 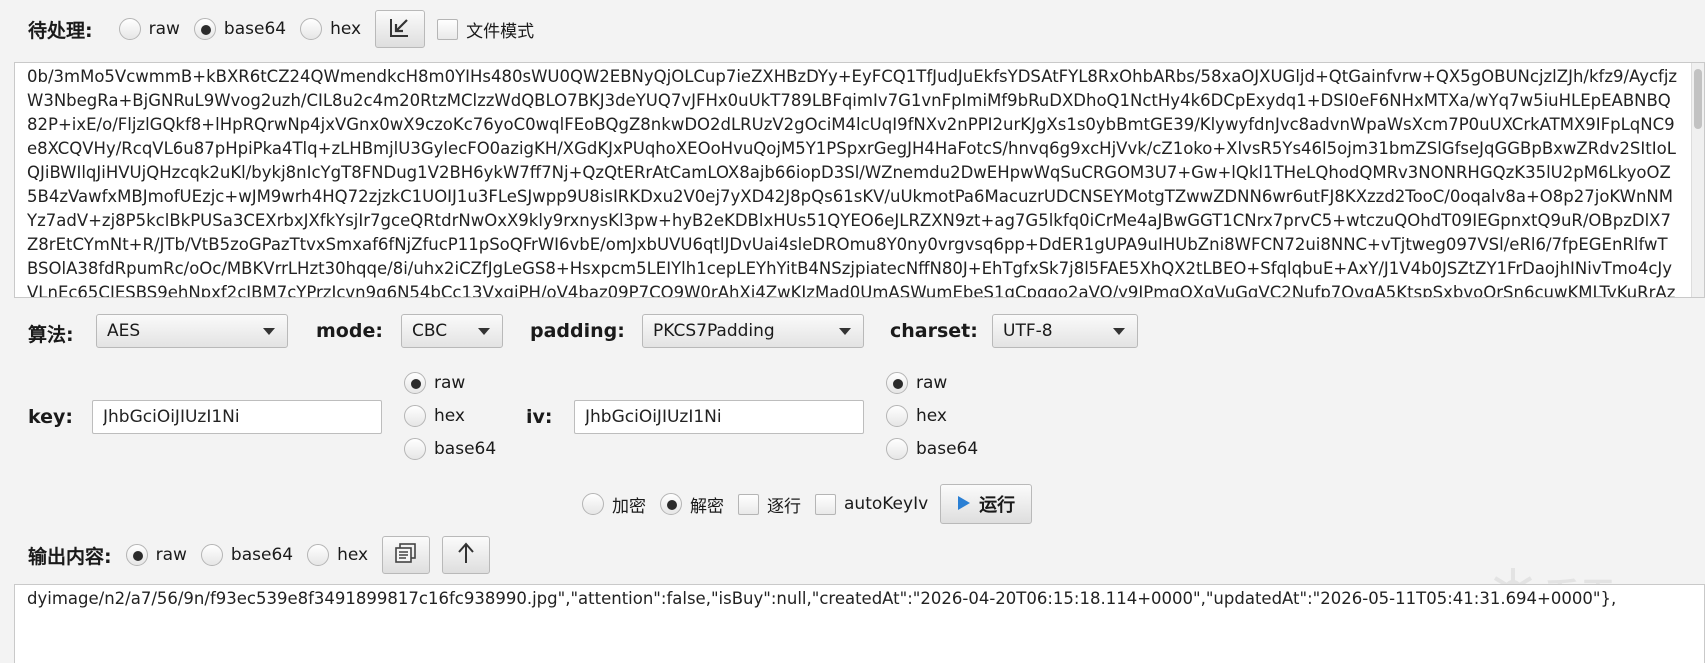 What do you see at coordinates (156, 555) in the screenshot?
I see `output-format-raw: raw` at bounding box center [156, 555].